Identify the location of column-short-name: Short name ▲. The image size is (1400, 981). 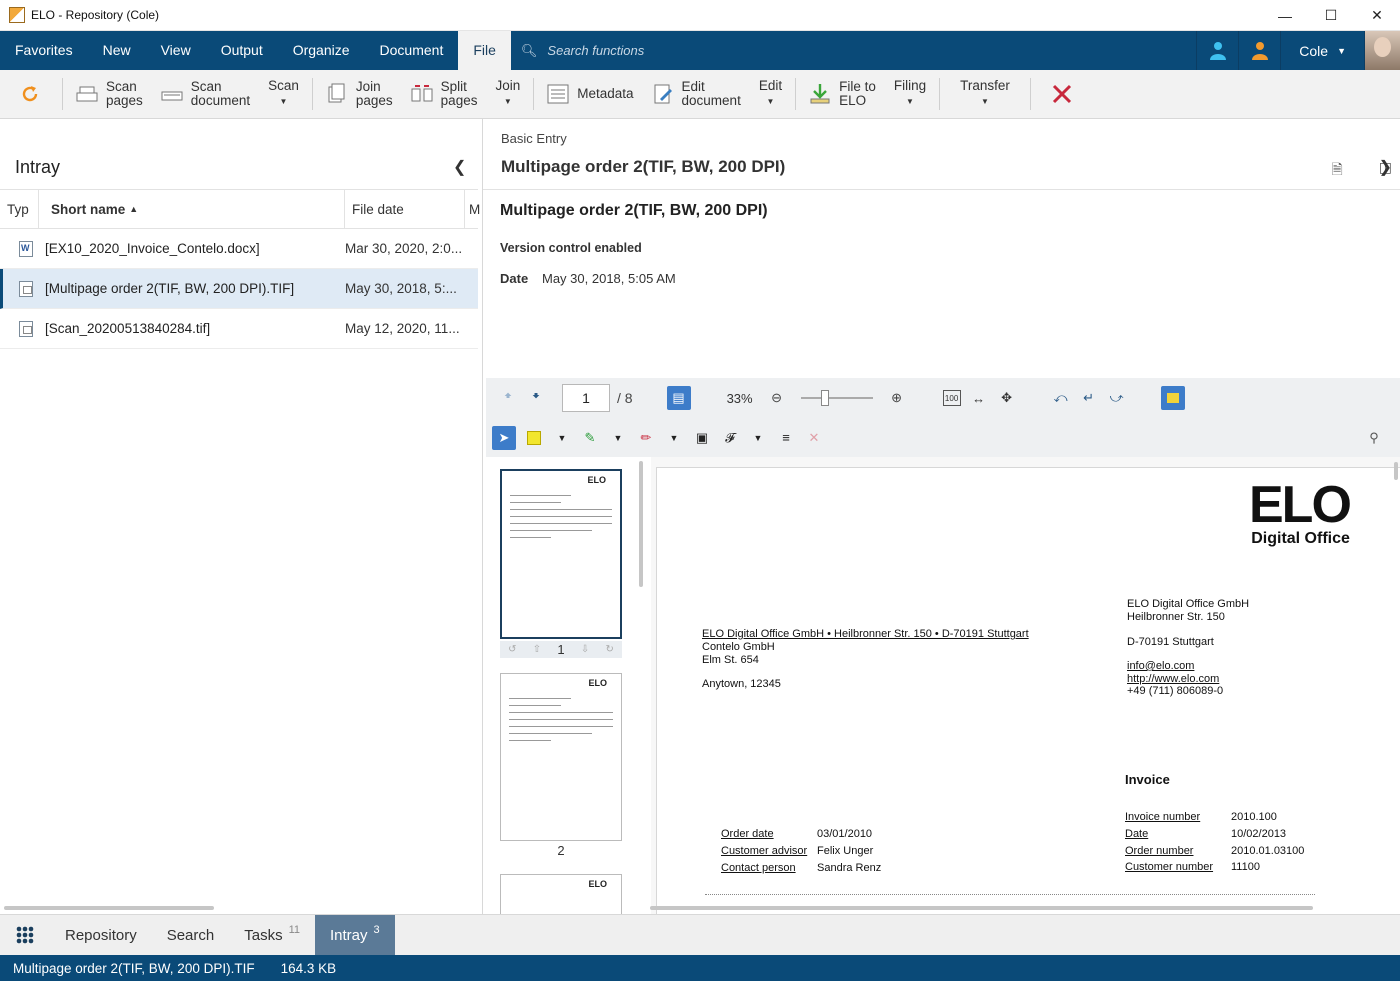
(192, 209).